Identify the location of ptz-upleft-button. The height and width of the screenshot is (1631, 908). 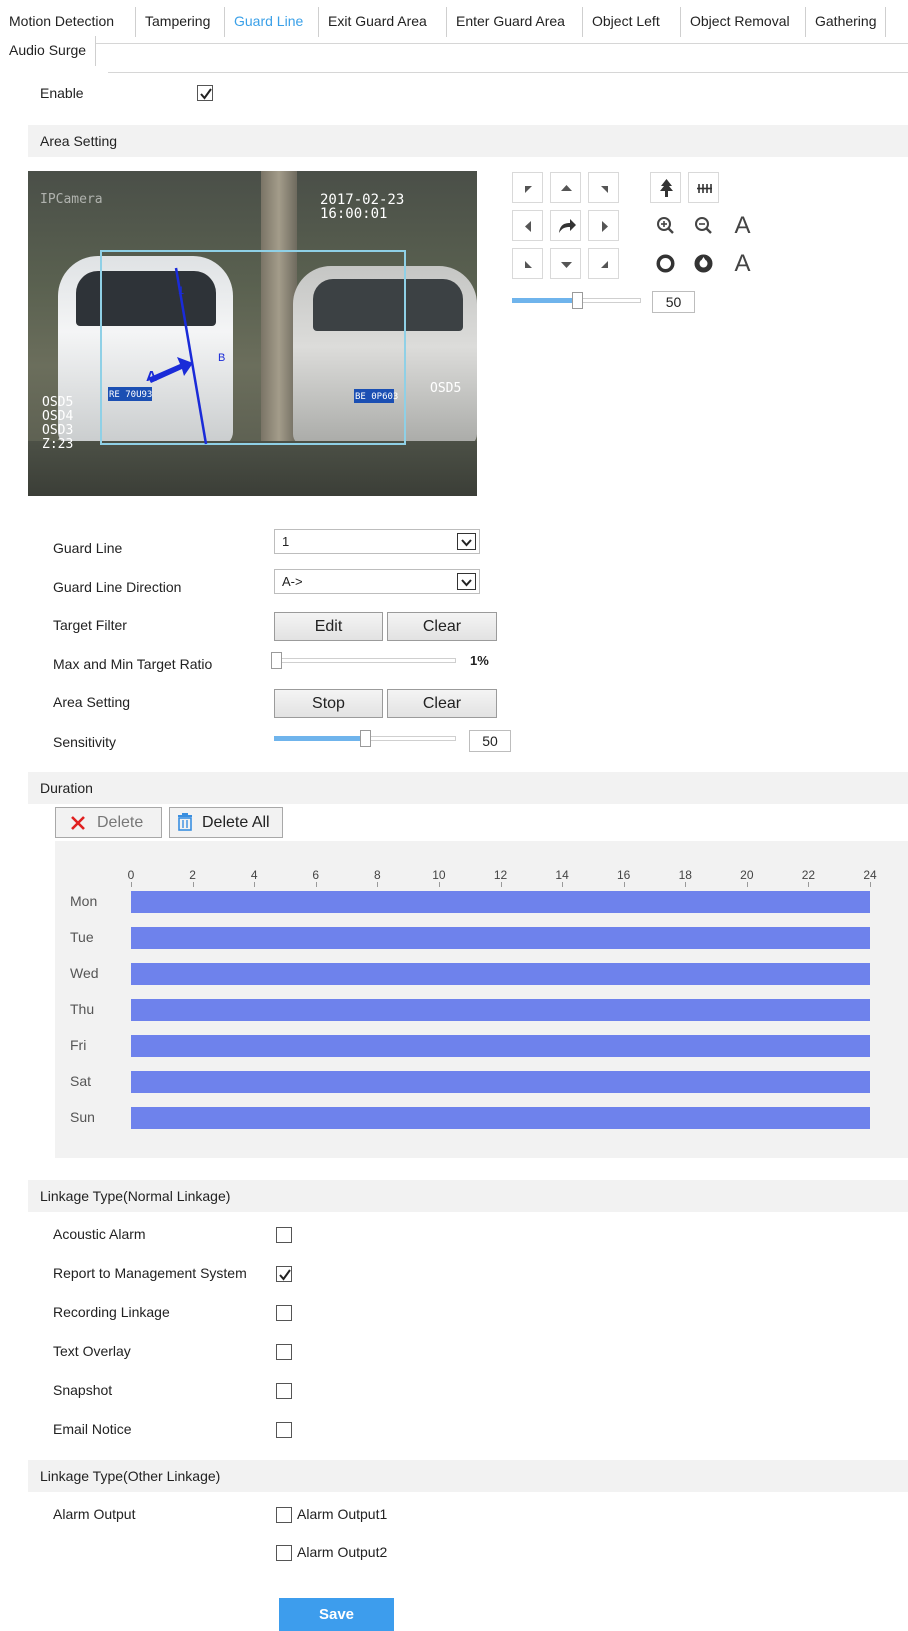
(527, 187).